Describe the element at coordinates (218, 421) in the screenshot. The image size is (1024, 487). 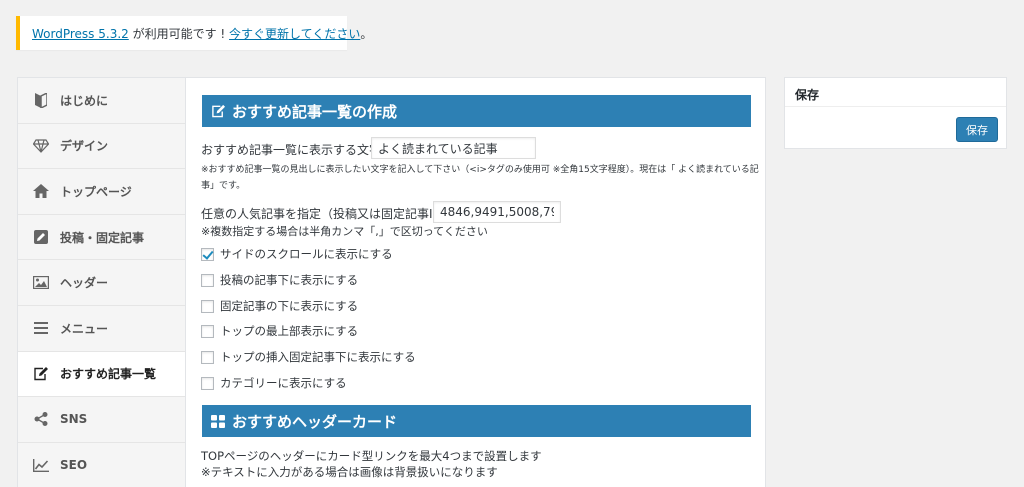
I see `grid-icon` at that location.